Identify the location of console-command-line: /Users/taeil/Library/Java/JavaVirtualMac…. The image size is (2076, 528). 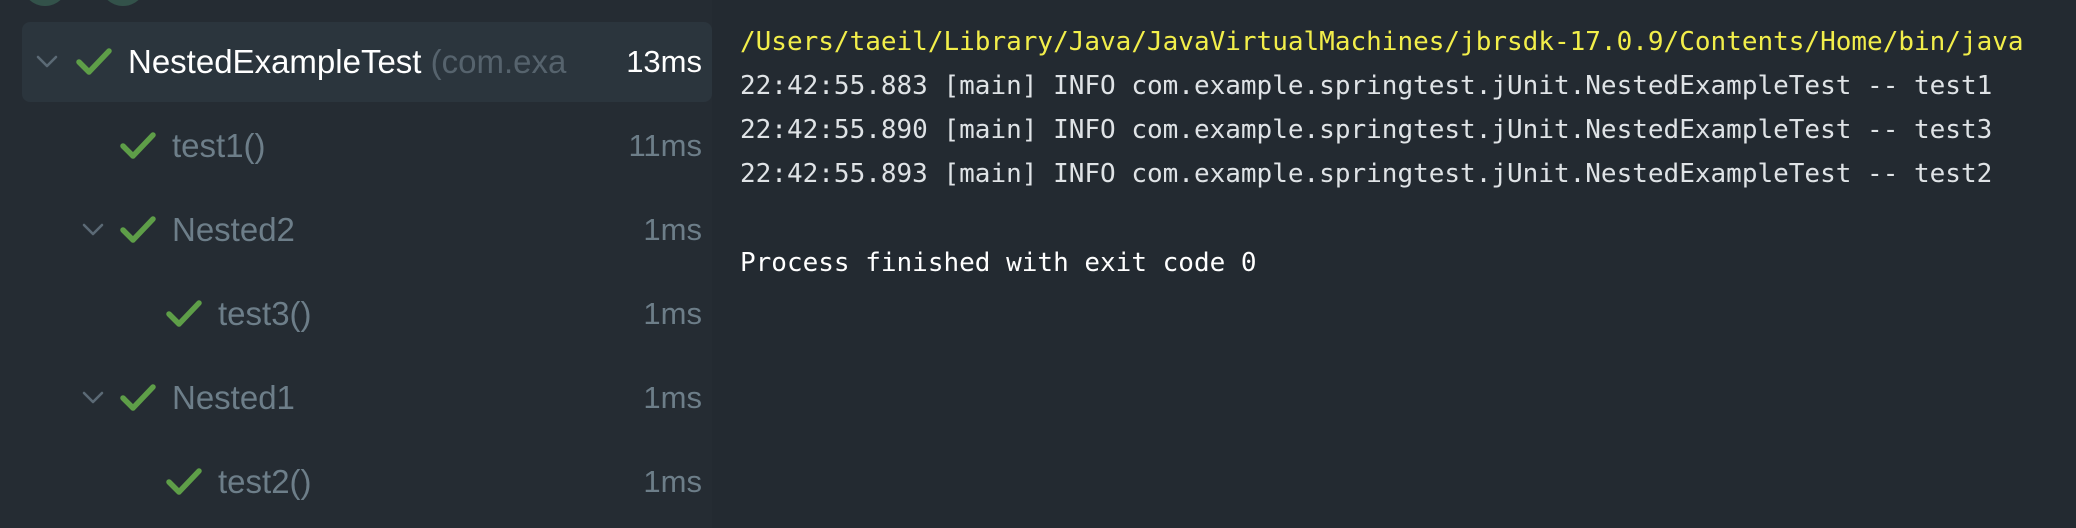
(1382, 42).